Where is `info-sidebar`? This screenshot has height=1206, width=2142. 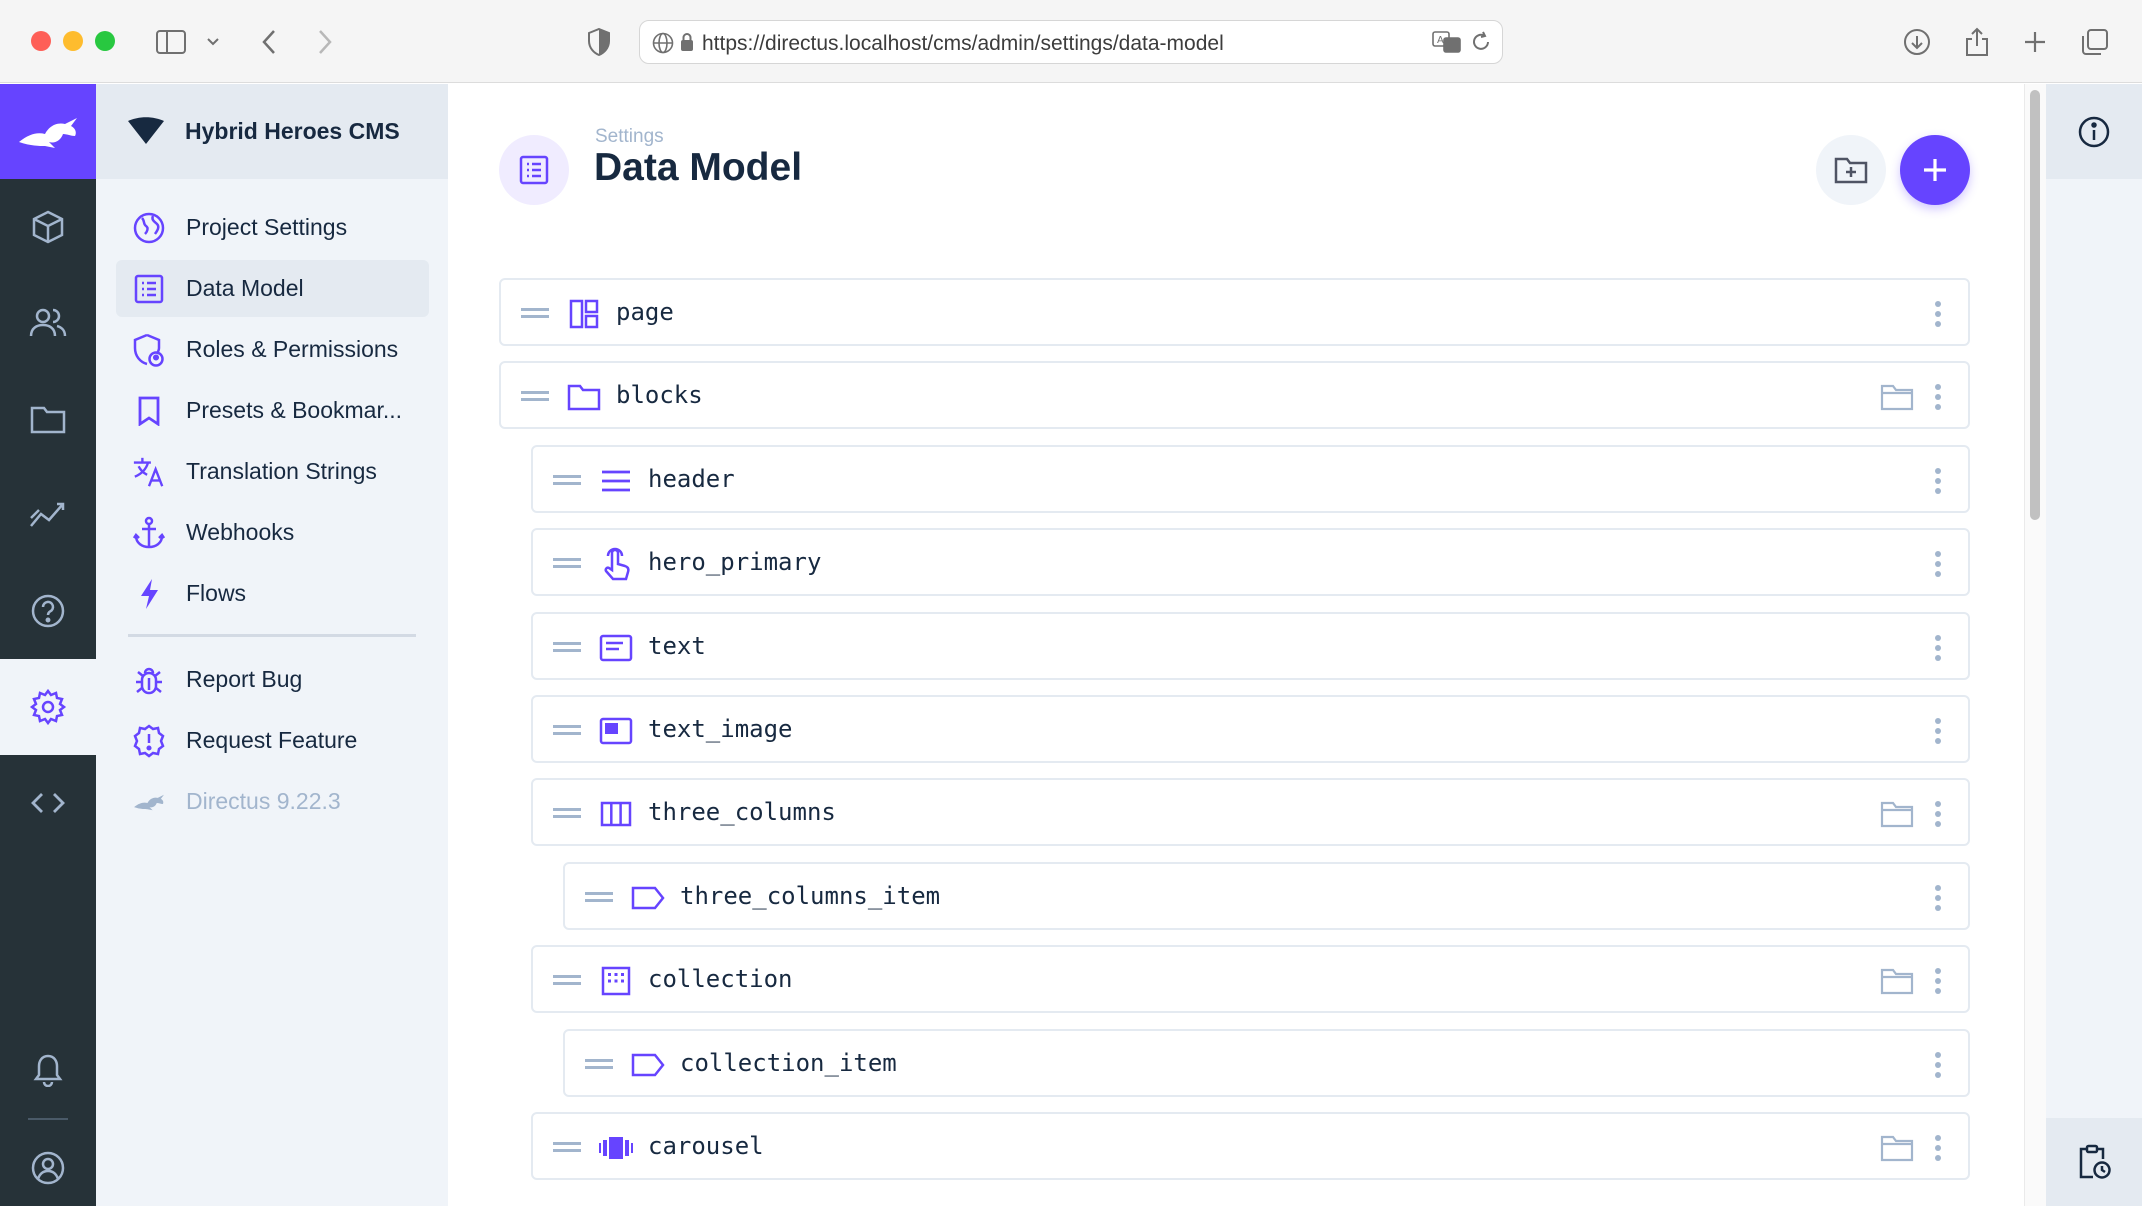 info-sidebar is located at coordinates (2094, 645).